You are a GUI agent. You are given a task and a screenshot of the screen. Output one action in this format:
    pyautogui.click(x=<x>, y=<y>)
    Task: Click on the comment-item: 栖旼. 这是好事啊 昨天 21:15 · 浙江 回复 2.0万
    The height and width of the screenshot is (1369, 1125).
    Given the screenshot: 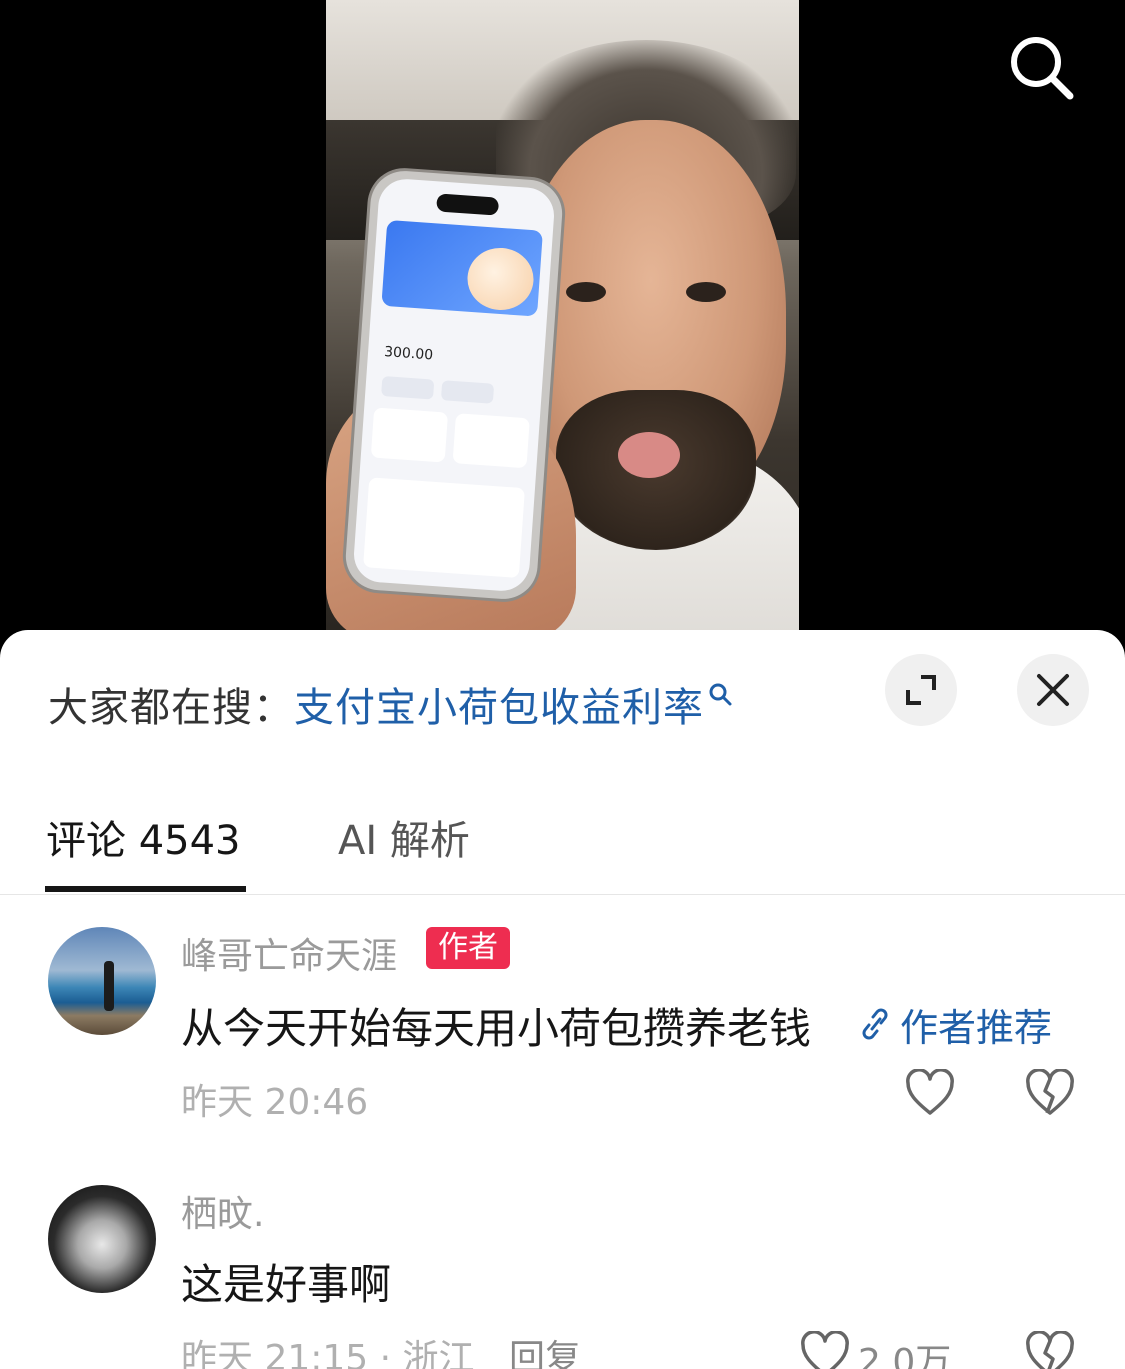 What is the action you would take?
    pyautogui.click(x=562, y=1277)
    